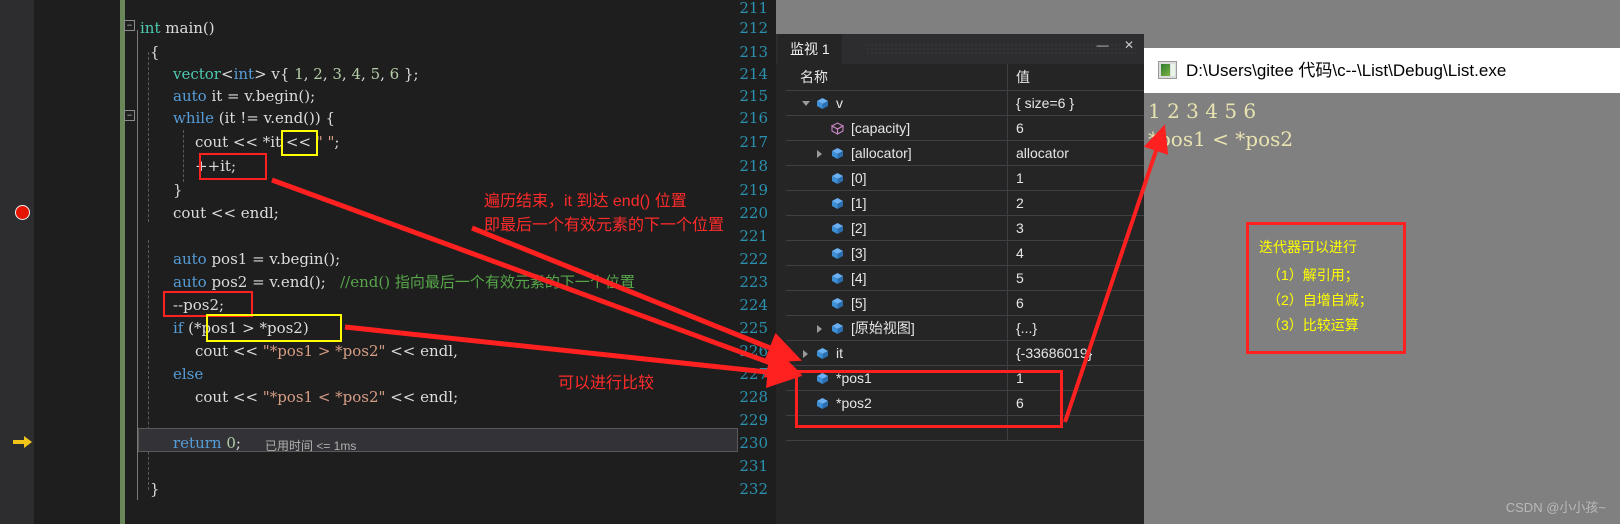  Describe the element at coordinates (23, 442) in the screenshot. I see `current-statement-arrow-icon` at that location.